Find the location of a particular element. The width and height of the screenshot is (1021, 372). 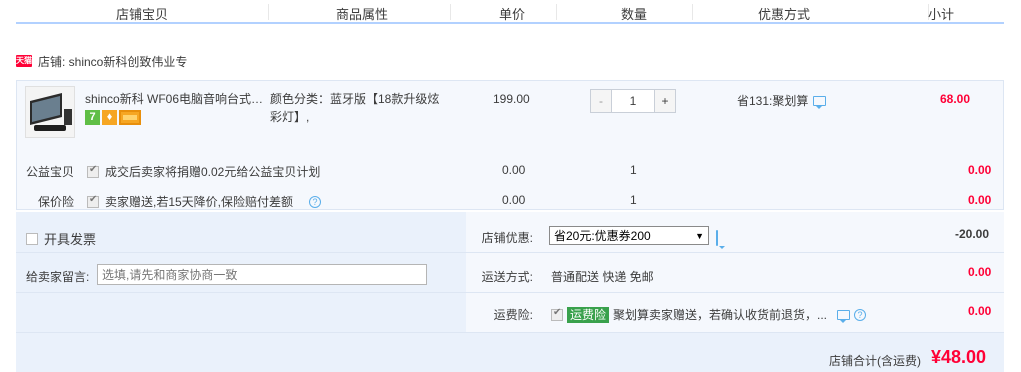

chevron-down-icon: ▼ is located at coordinates (699, 235).